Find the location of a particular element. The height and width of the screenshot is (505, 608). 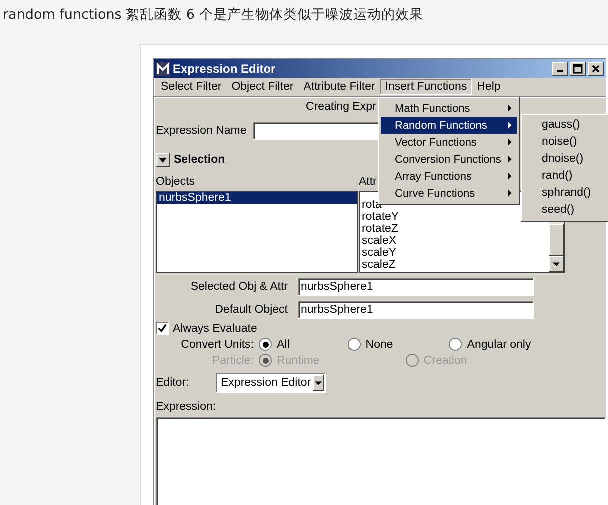

field-label: Expression Name is located at coordinates (201, 131).